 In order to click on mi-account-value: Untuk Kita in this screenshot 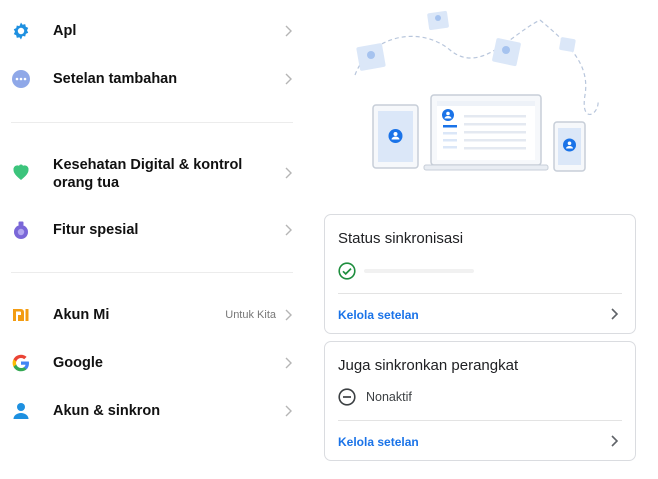, I will do `click(250, 315)`.